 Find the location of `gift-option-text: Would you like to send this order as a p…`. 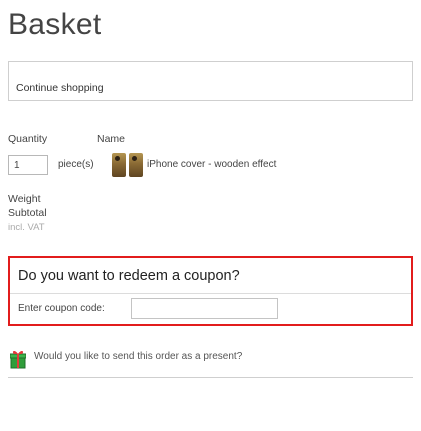

gift-option-text: Would you like to send this order as a p… is located at coordinates (138, 356).